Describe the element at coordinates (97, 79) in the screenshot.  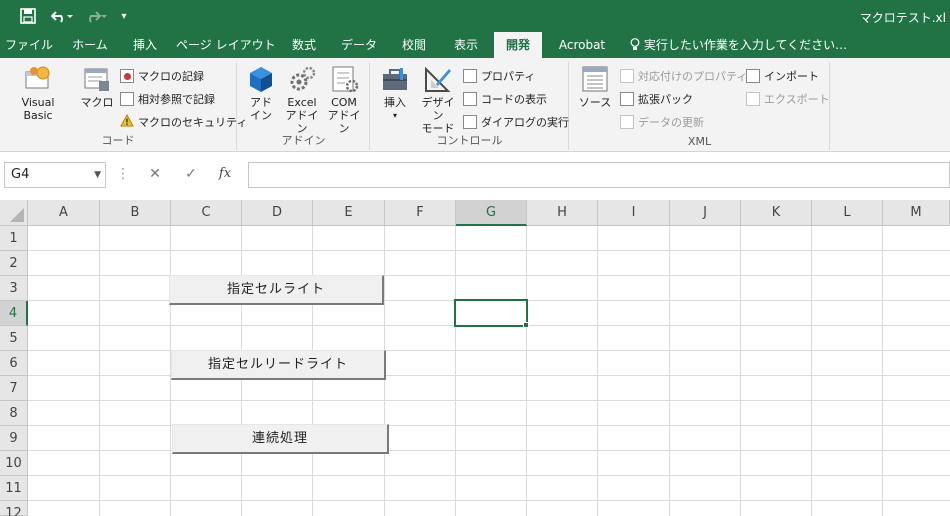
I see `macros-icon` at that location.